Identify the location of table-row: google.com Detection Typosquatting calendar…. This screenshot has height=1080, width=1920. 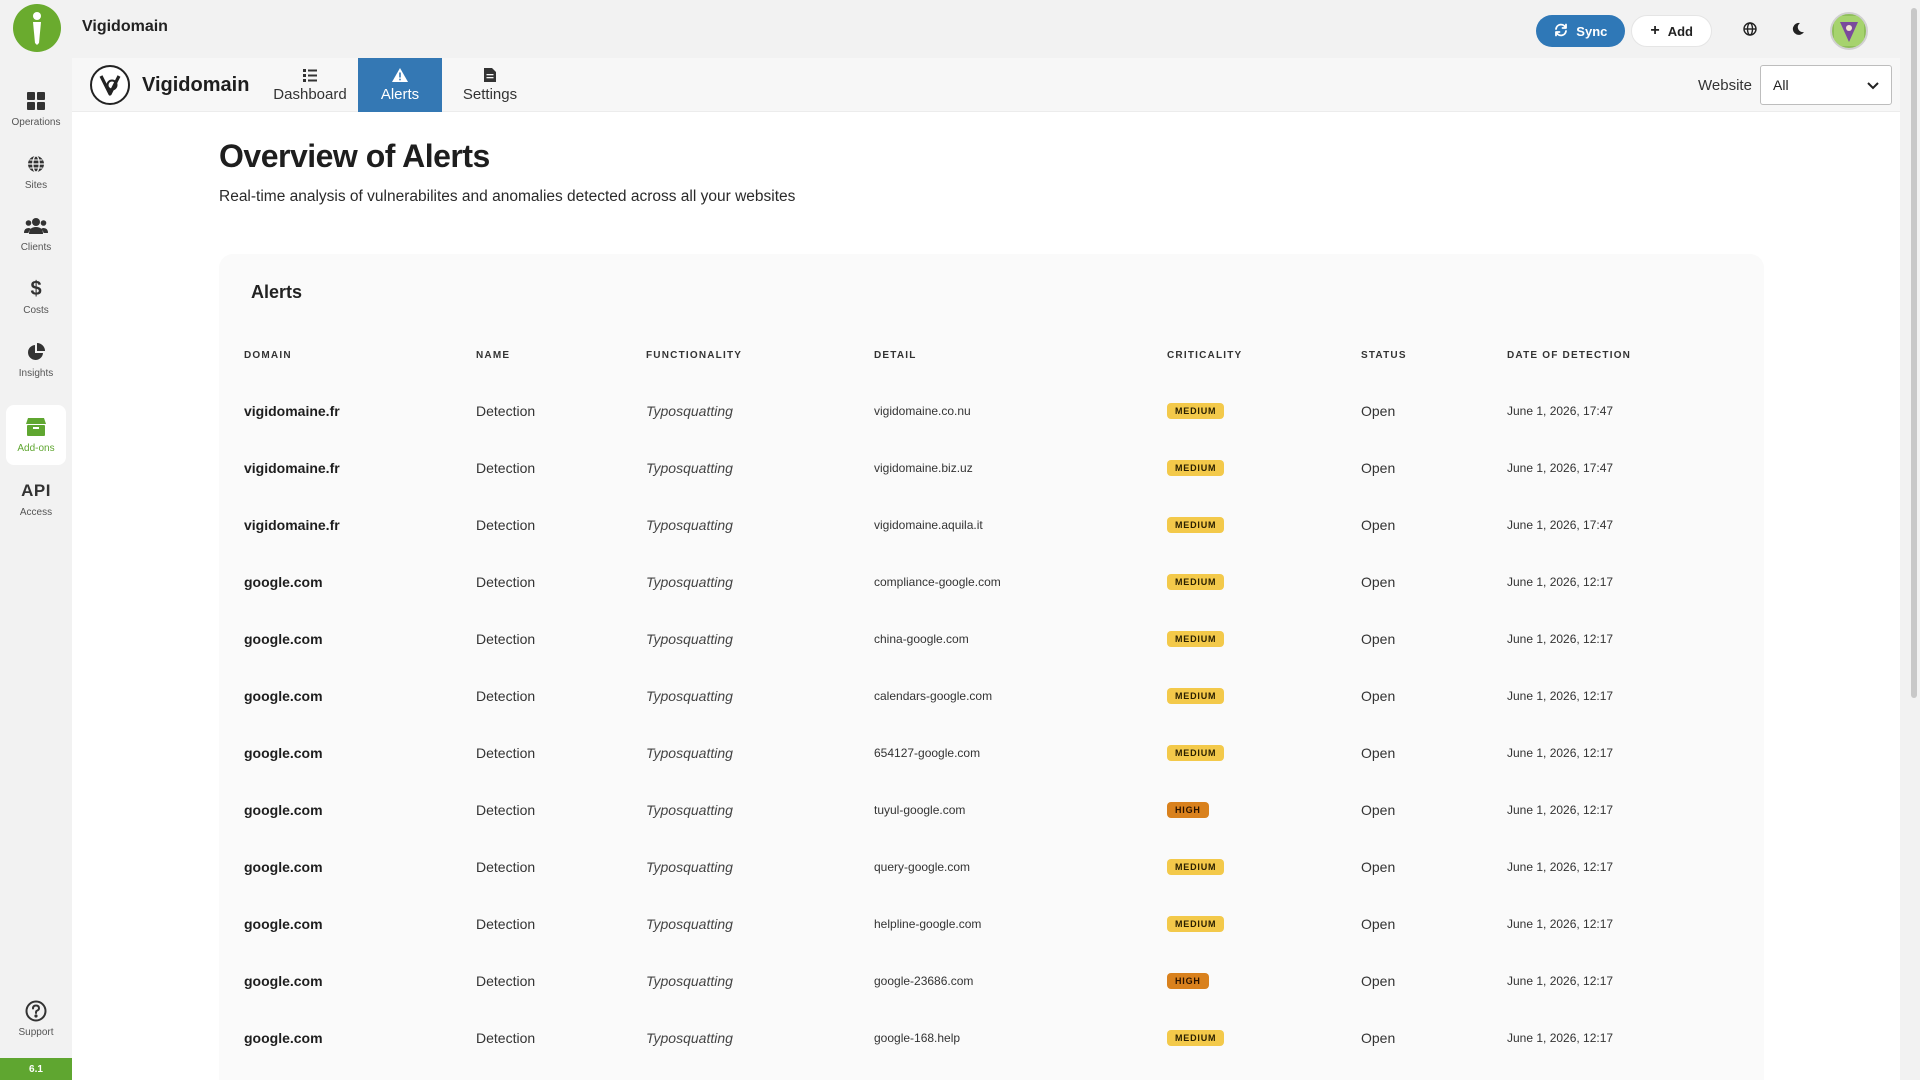
(991, 695).